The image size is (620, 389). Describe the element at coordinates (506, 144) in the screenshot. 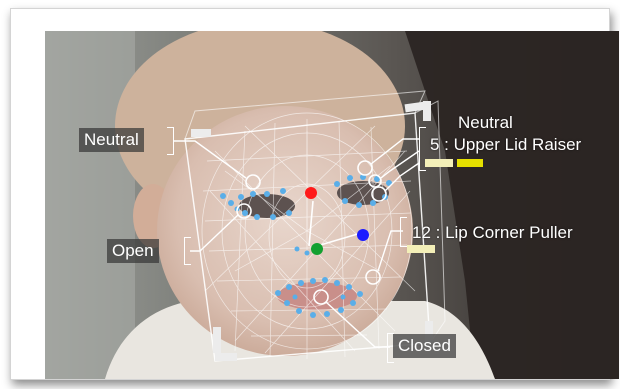

I see `au5-label: 5 : Upper Lid Raiser` at that location.